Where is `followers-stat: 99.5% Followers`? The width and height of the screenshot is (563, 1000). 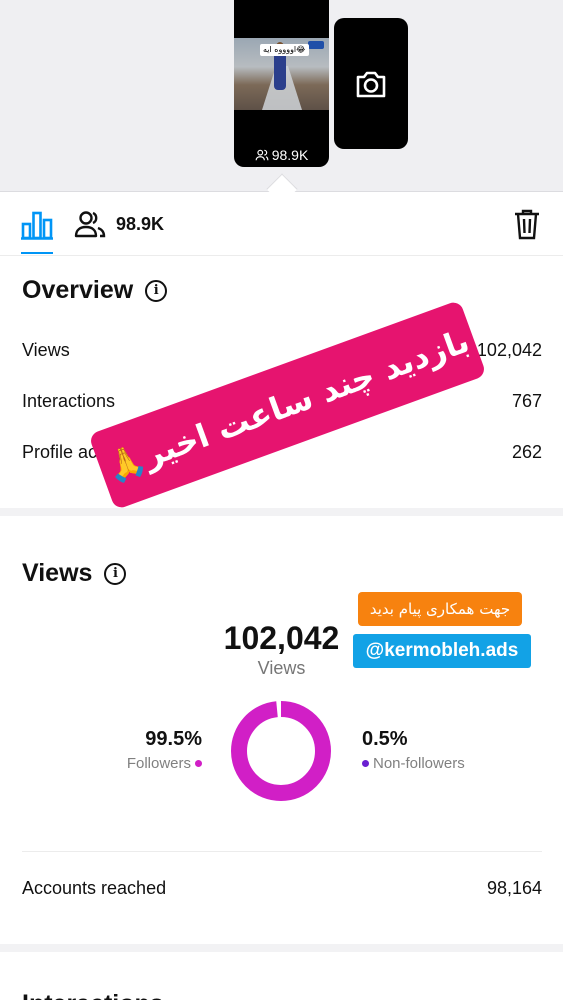
followers-stat: 99.5% Followers is located at coordinates (151, 750).